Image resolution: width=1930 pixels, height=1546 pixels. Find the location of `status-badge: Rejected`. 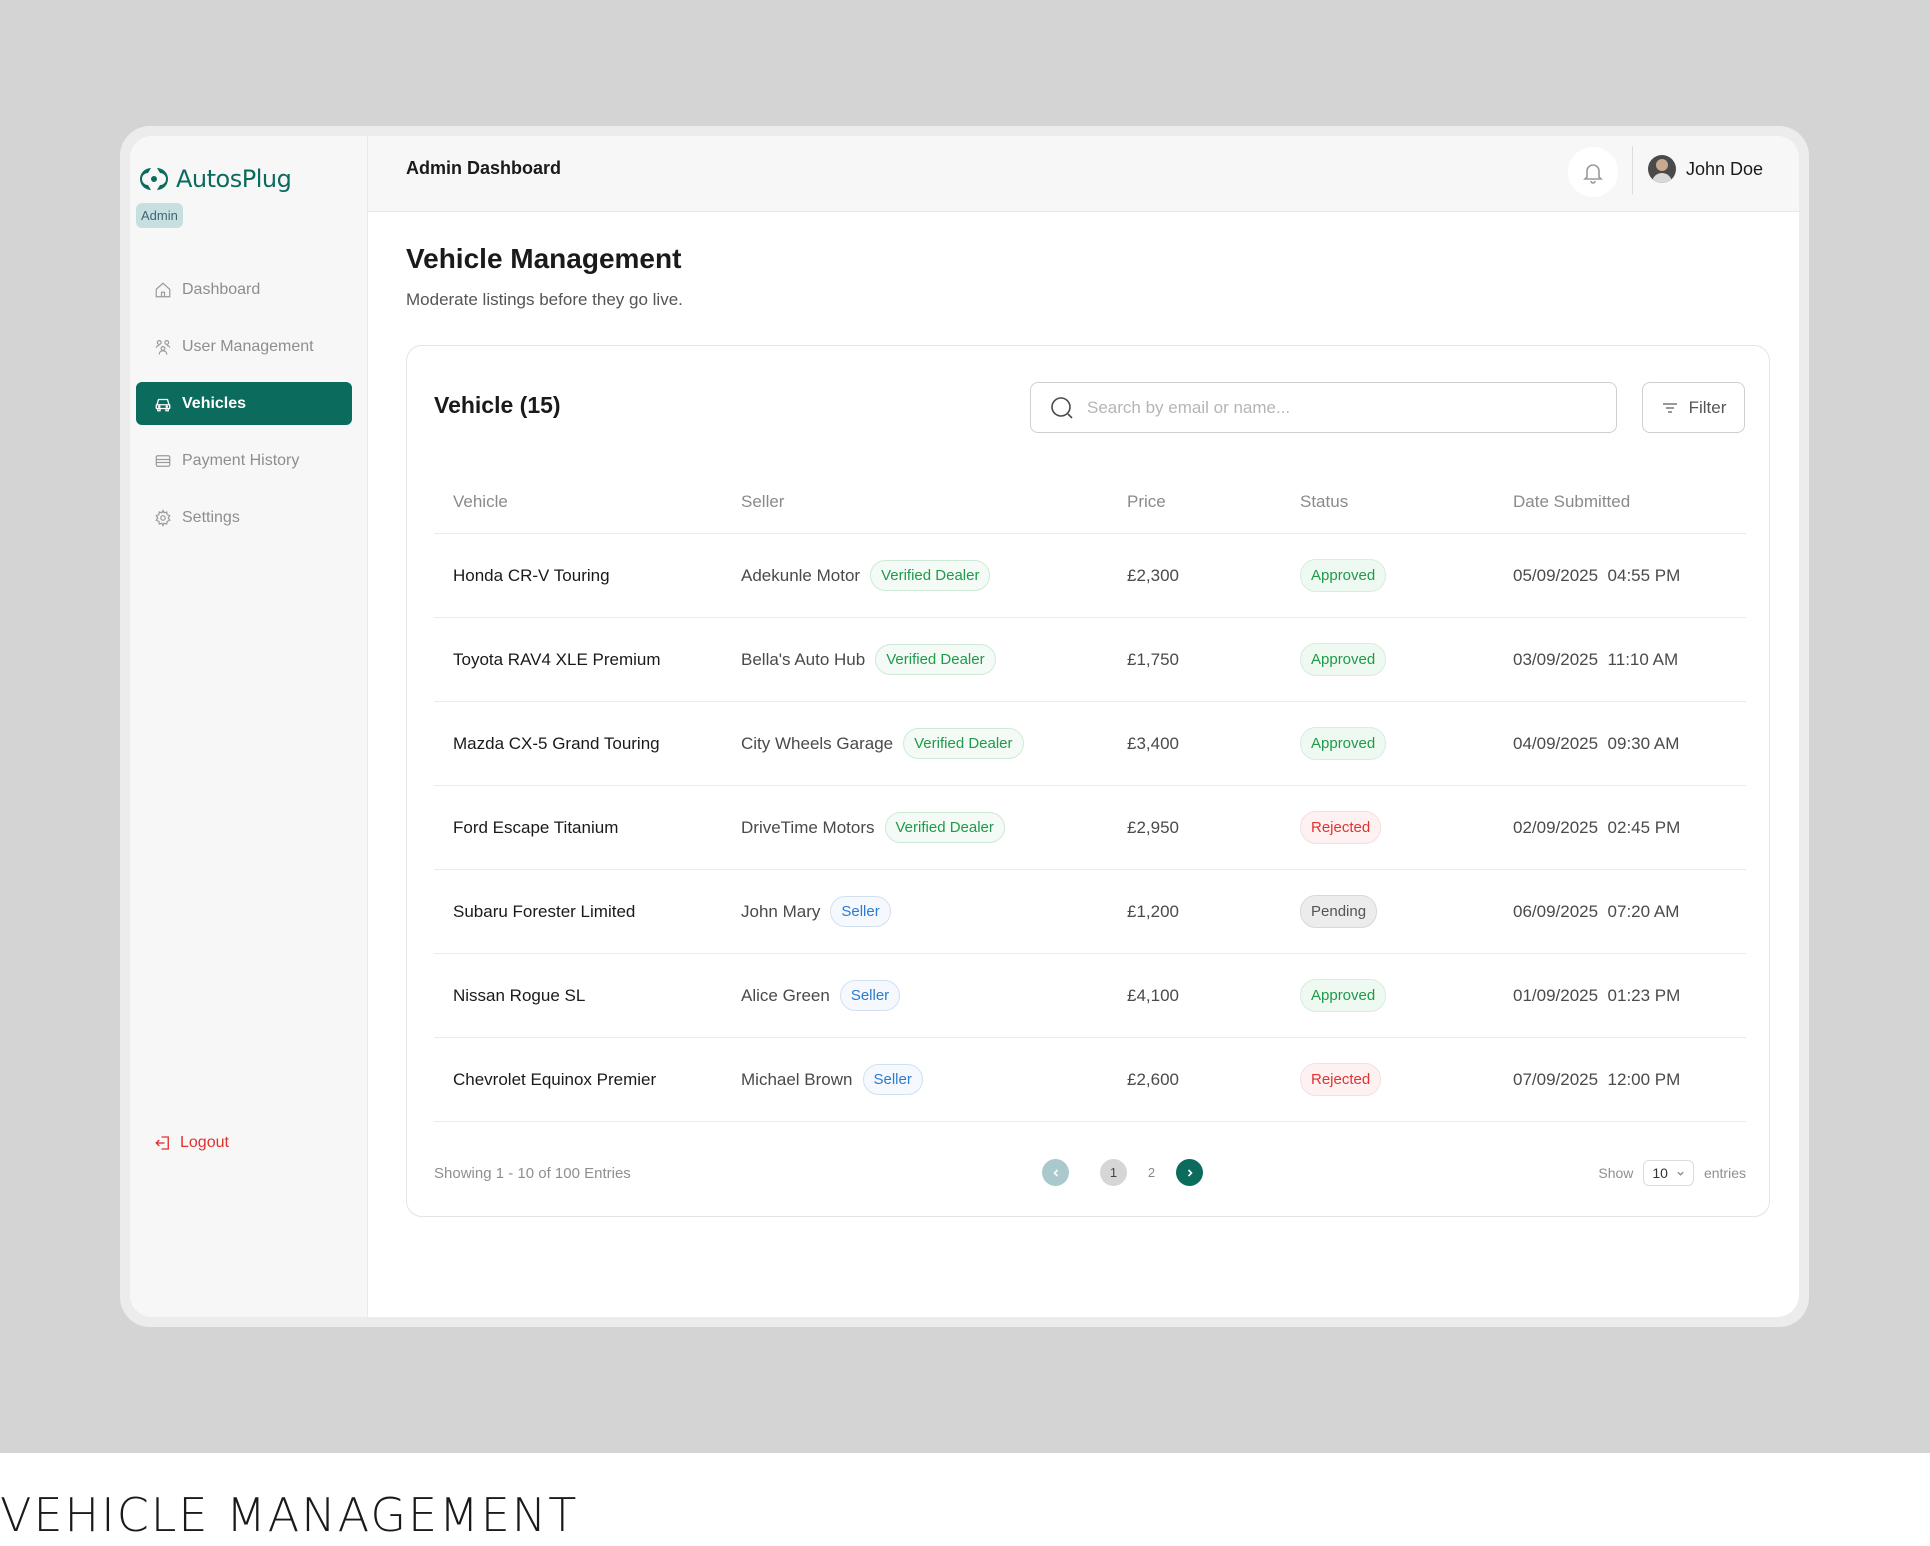

status-badge: Rejected is located at coordinates (1341, 827).